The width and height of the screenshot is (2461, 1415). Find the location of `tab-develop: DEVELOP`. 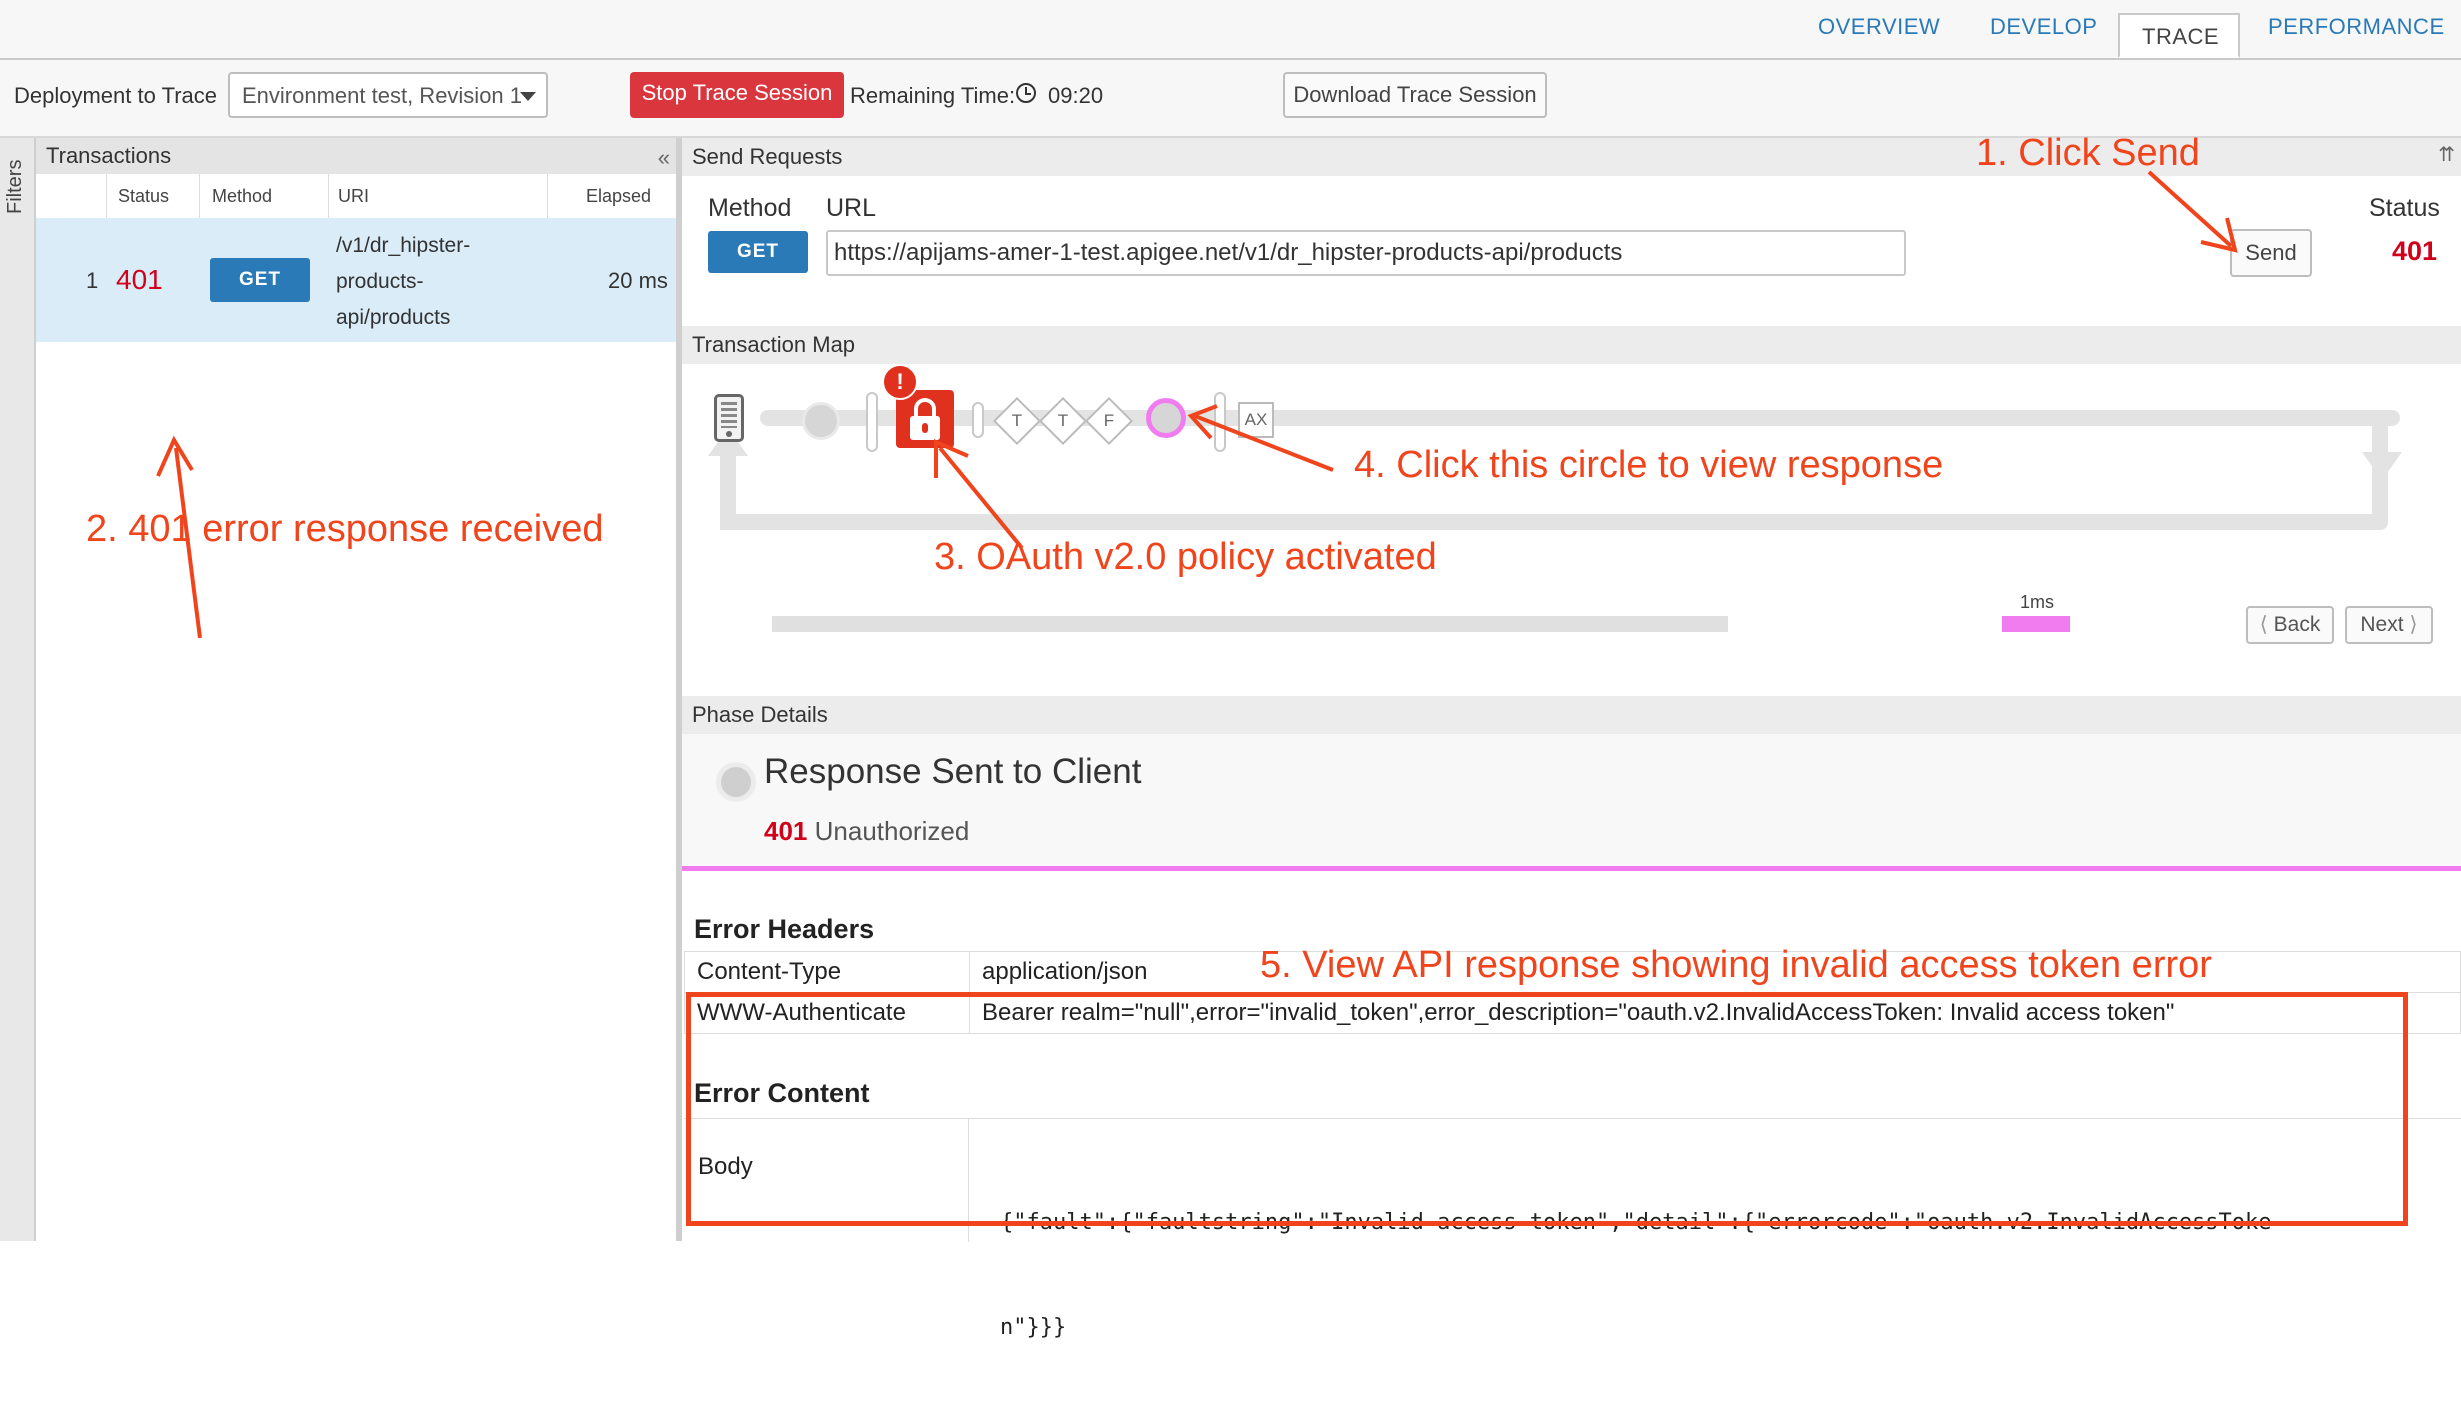

tab-develop: DEVELOP is located at coordinates (2043, 27).